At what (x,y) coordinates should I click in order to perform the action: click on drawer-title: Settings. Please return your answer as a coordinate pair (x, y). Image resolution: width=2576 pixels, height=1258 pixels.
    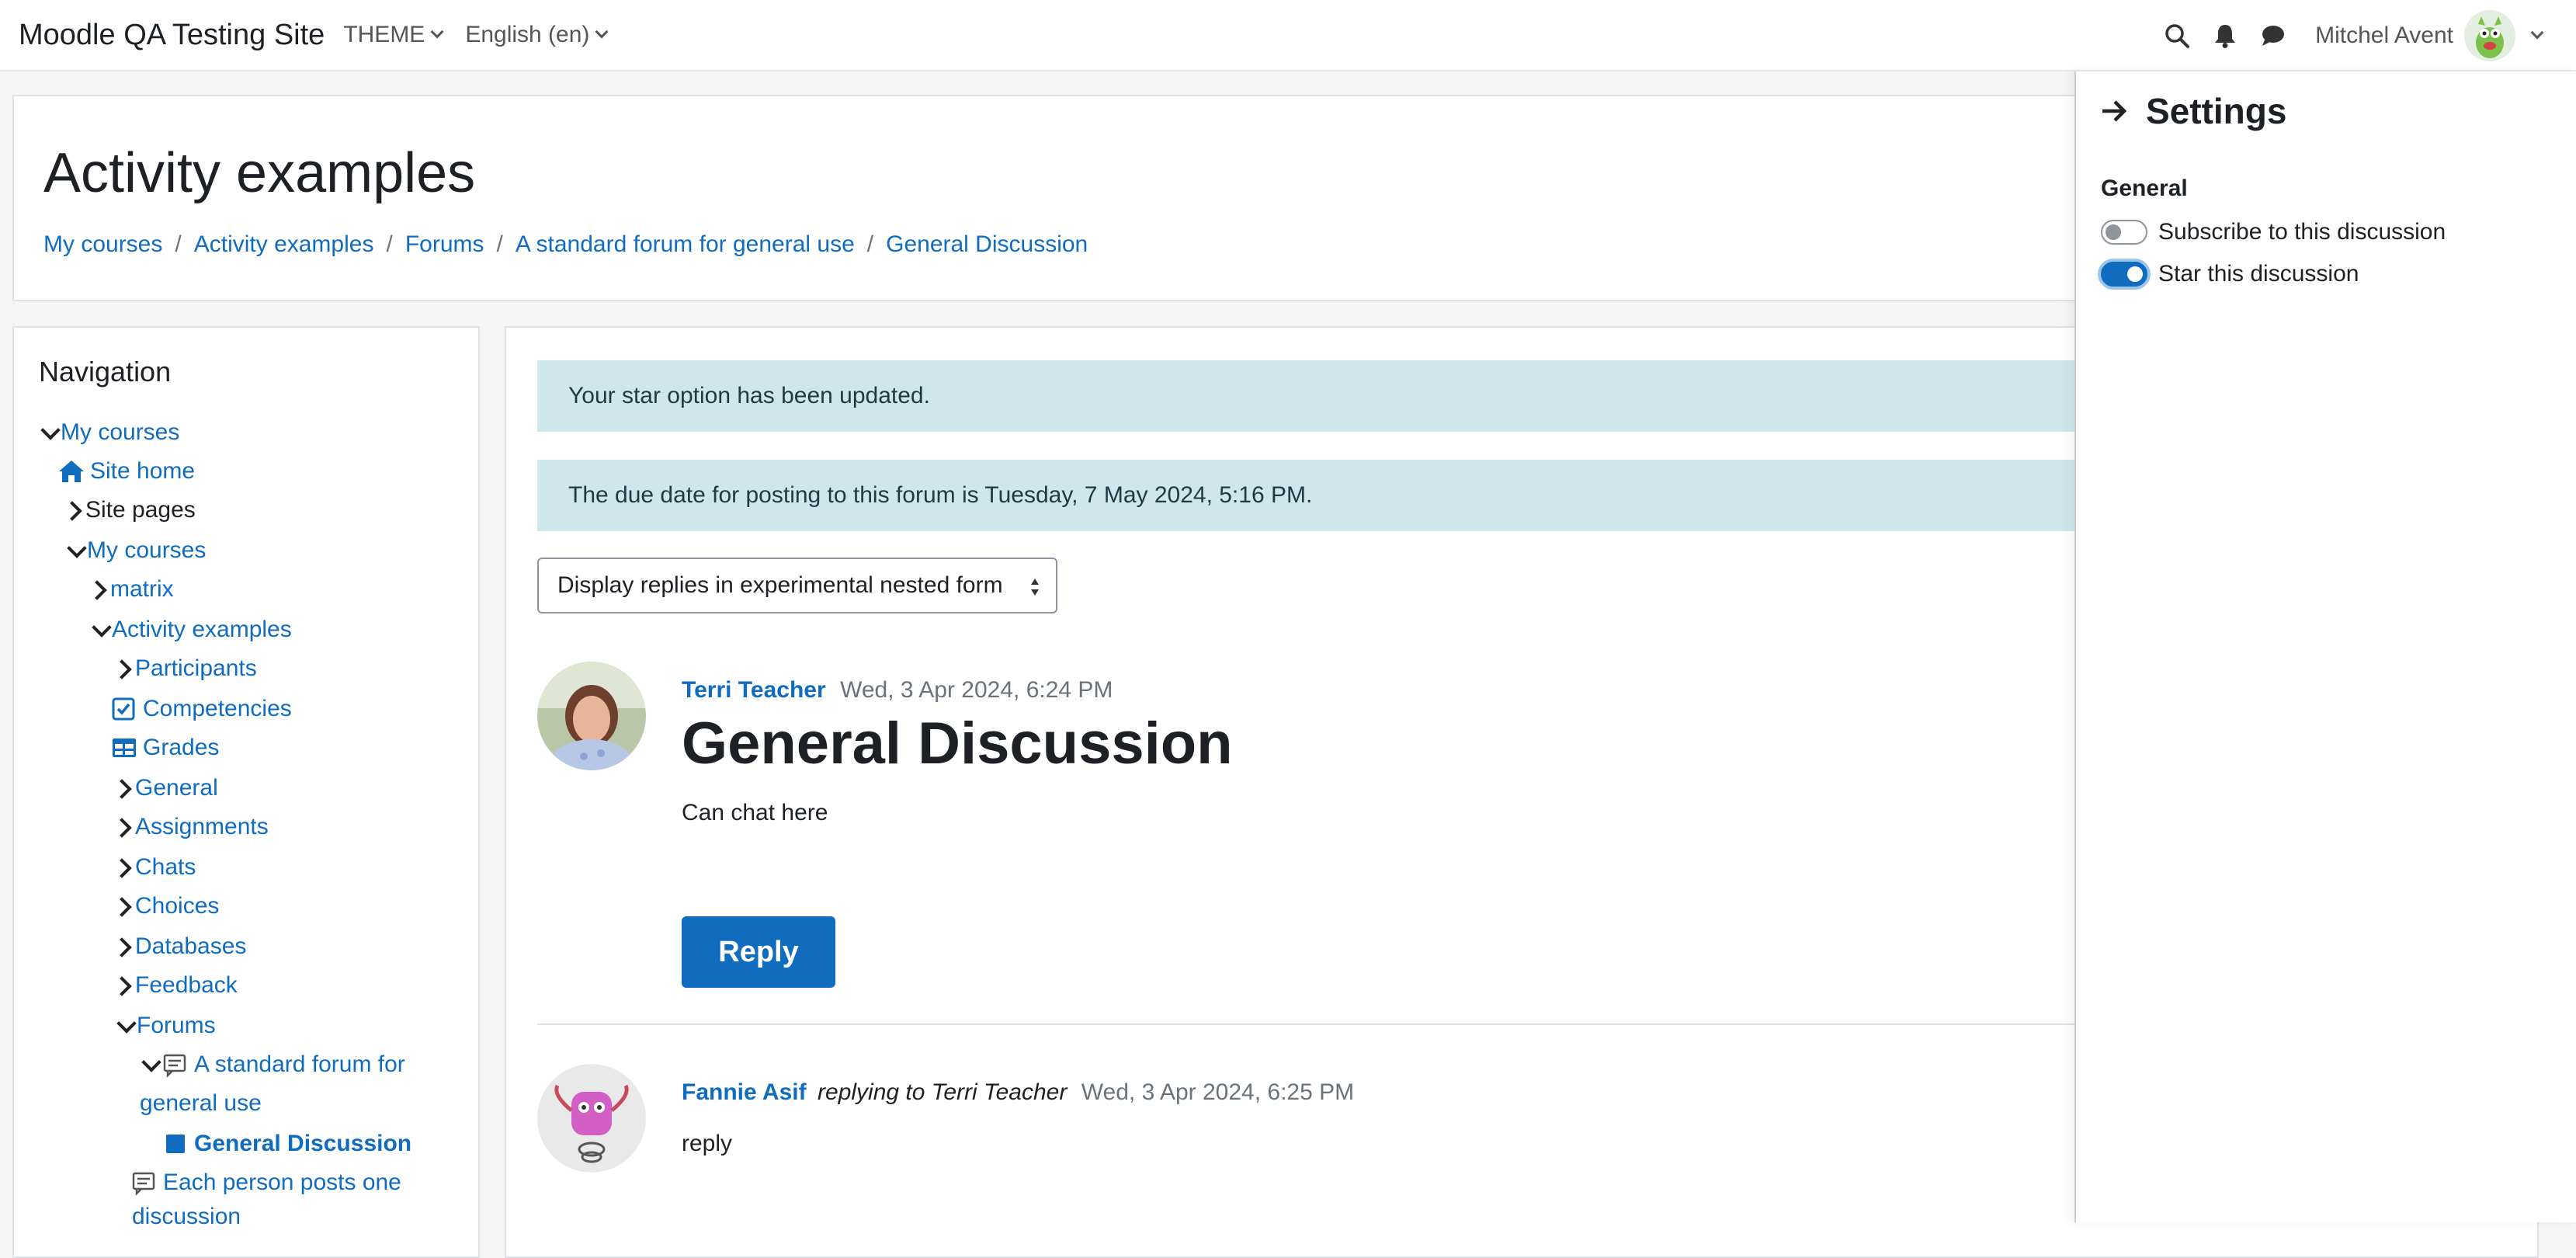
    Looking at the image, I should click on (2216, 111).